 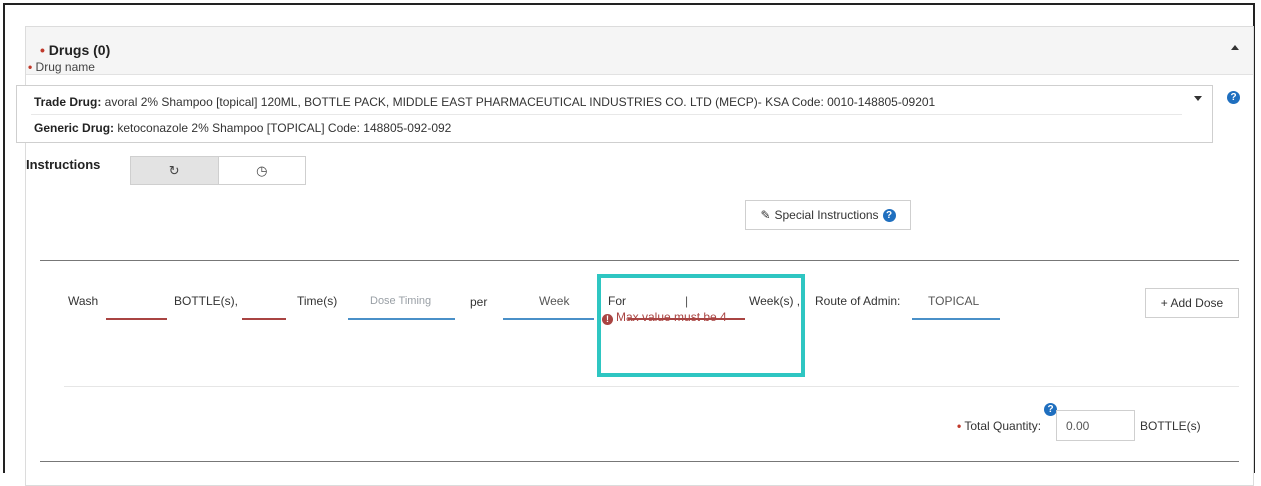 What do you see at coordinates (956, 319) in the screenshot?
I see `route-select` at bounding box center [956, 319].